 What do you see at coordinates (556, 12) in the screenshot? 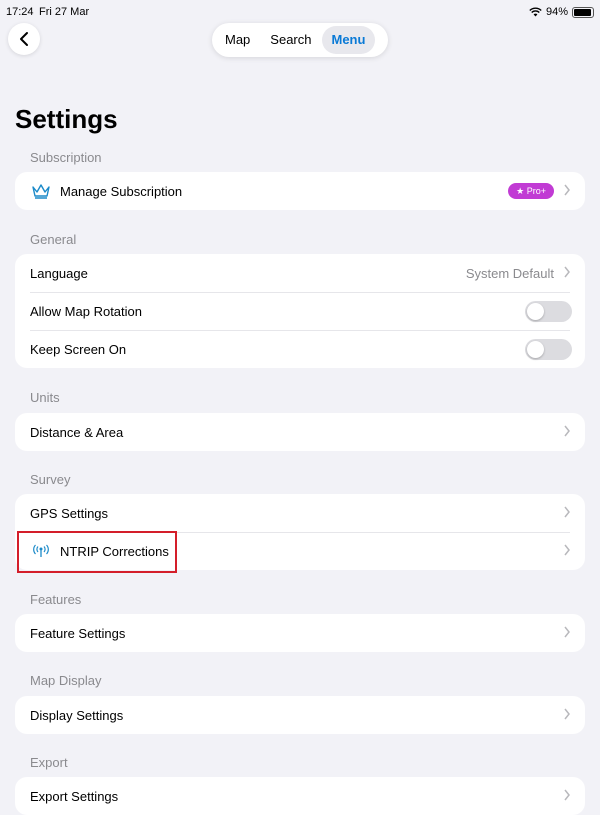
I see `battery-percent: 94%` at bounding box center [556, 12].